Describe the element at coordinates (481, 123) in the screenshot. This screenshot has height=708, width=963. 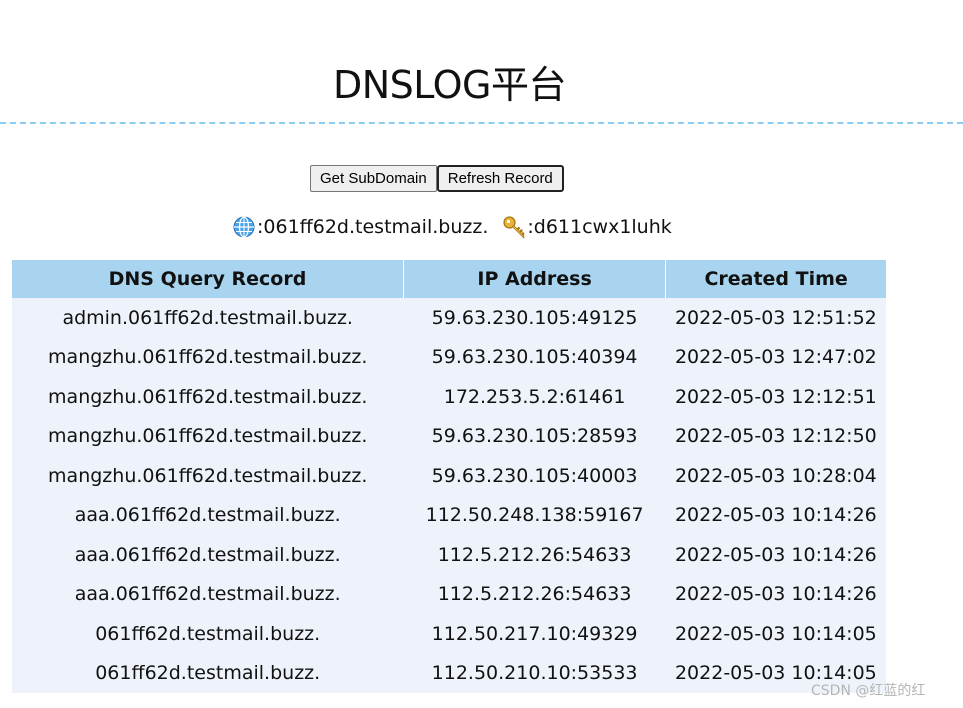
I see `dashed-divider` at that location.